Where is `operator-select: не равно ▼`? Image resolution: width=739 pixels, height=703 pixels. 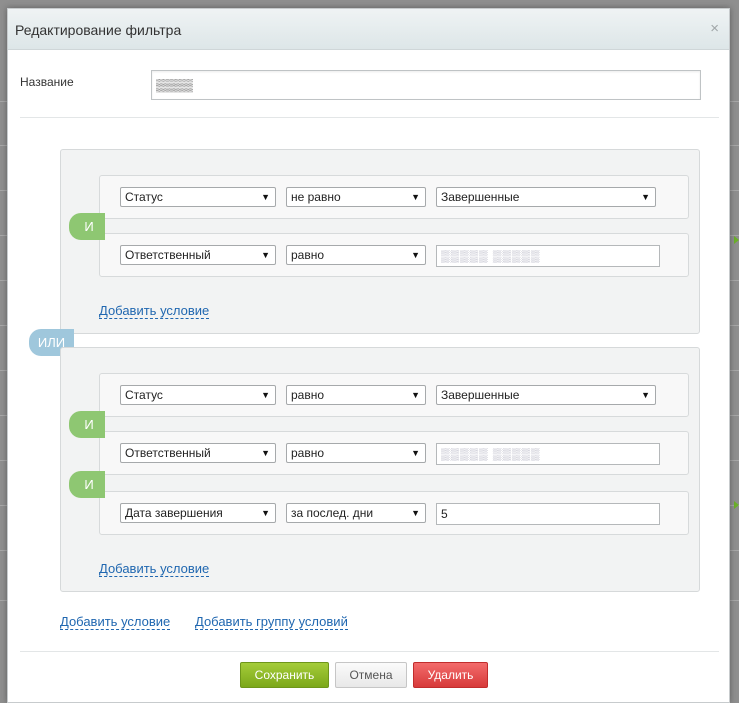 operator-select: не равно ▼ is located at coordinates (356, 197).